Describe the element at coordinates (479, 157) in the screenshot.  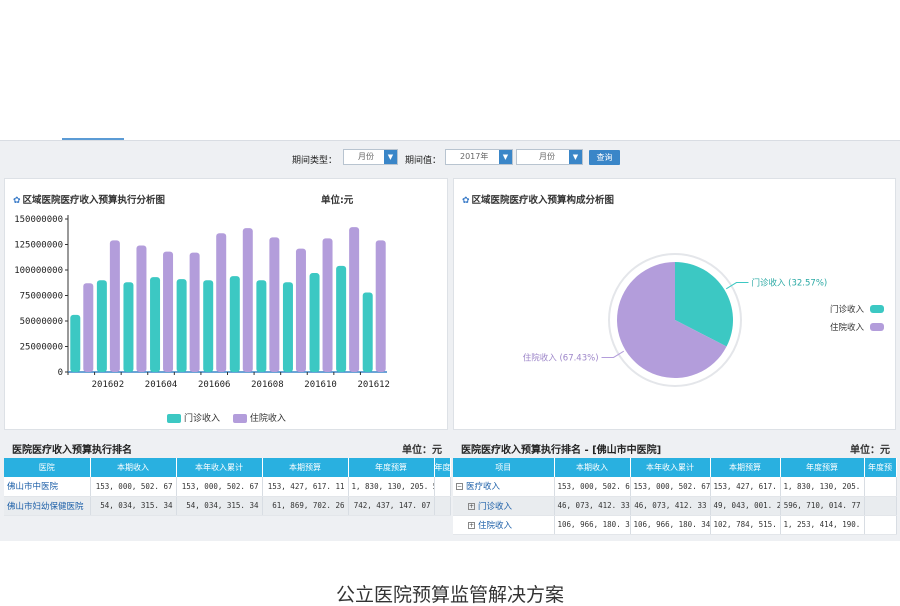
I see `year-select: 2017年 ▼` at that location.